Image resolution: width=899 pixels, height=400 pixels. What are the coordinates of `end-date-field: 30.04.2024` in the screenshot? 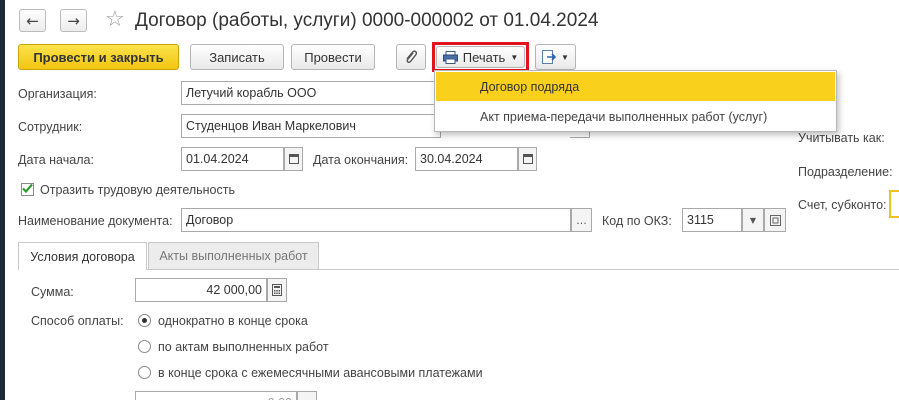 It's located at (466, 159).